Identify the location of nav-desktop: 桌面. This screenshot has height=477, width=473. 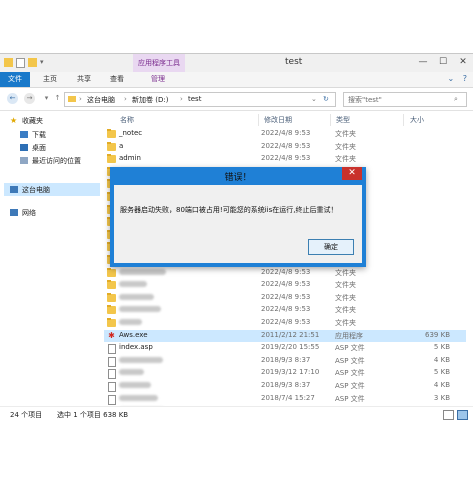
(39, 148).